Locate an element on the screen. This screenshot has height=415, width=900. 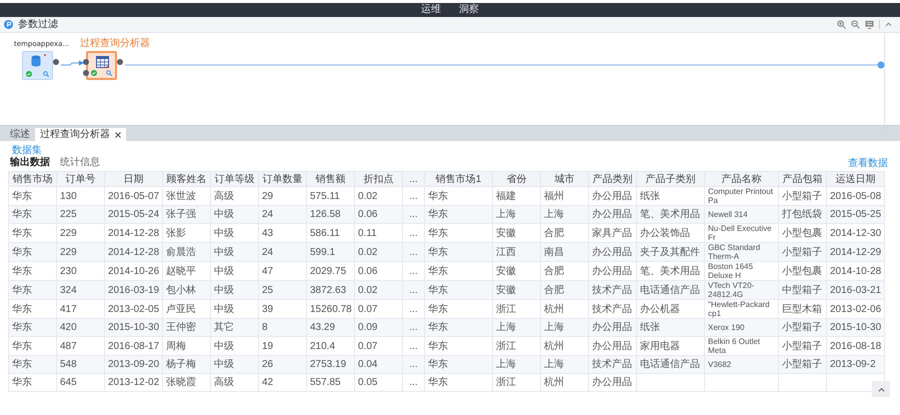
column-header: 运送日期 is located at coordinates (855, 179).